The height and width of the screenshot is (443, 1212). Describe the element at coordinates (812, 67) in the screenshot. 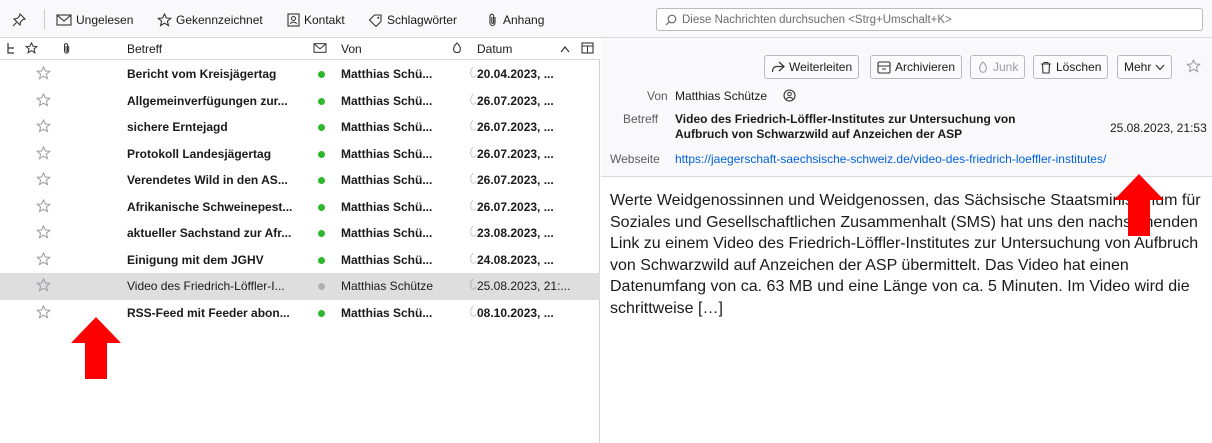

I see `forward-button: Weiterleiten` at that location.